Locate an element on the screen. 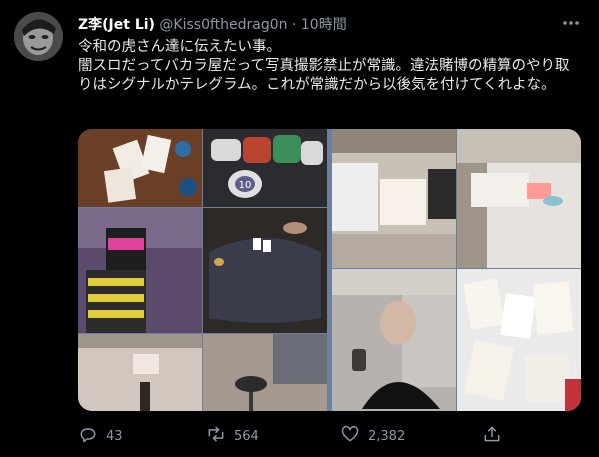 This screenshot has height=457, width=599. playing-cards-closeup-photo is located at coordinates (519, 340).